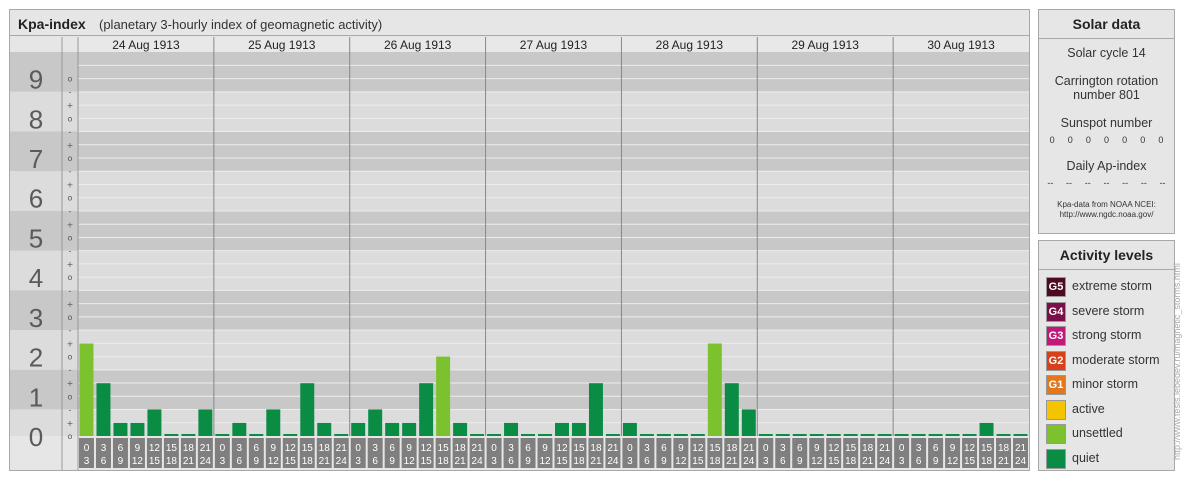 This screenshot has height=480, width=1184. Describe the element at coordinates (146, 45) in the screenshot. I see `day-label: 24 Aug 1913` at that location.